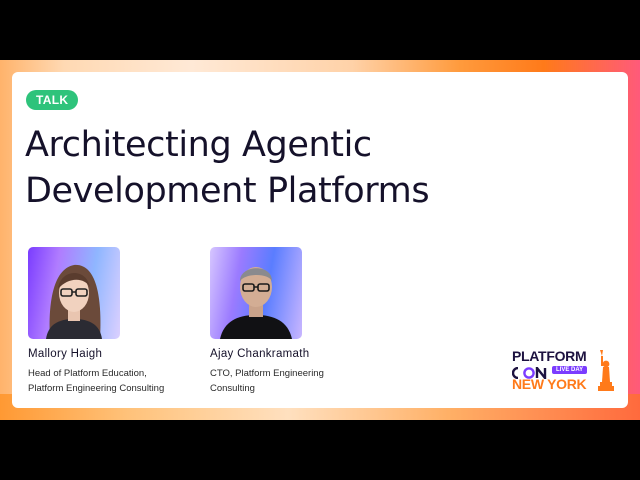  What do you see at coordinates (605, 372) in the screenshot?
I see `statue-of-liberty-icon` at bounding box center [605, 372].